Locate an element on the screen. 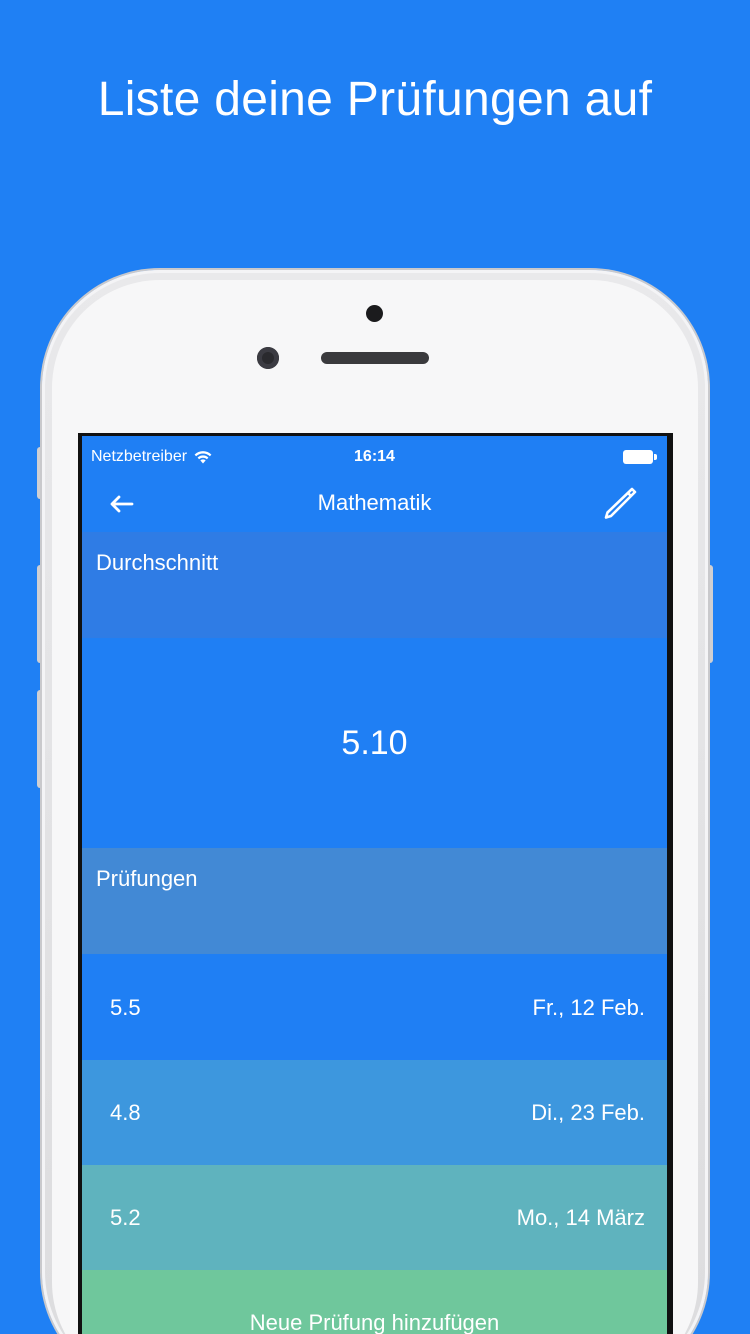 This screenshot has height=1334, width=750. average-value-block: 5.10 is located at coordinates (374, 743).